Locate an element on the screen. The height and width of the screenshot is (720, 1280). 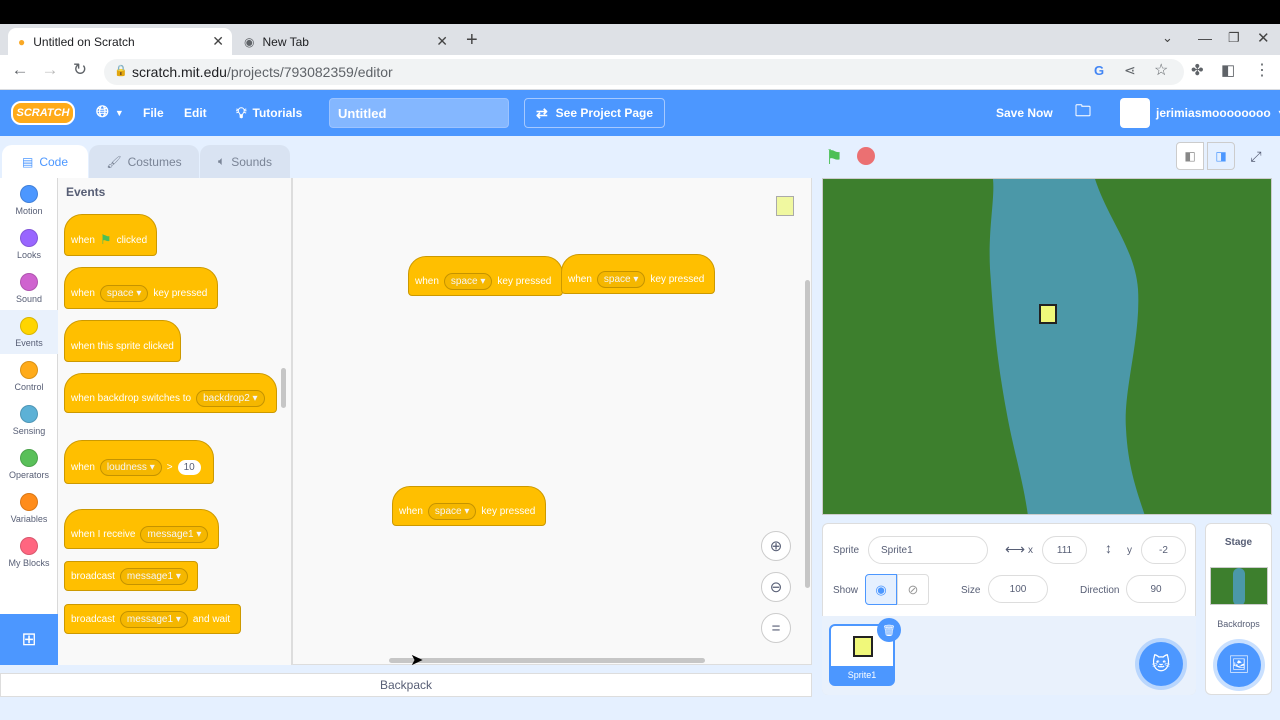
tutorials-label: Tutorials is located at coordinates (277, 113).